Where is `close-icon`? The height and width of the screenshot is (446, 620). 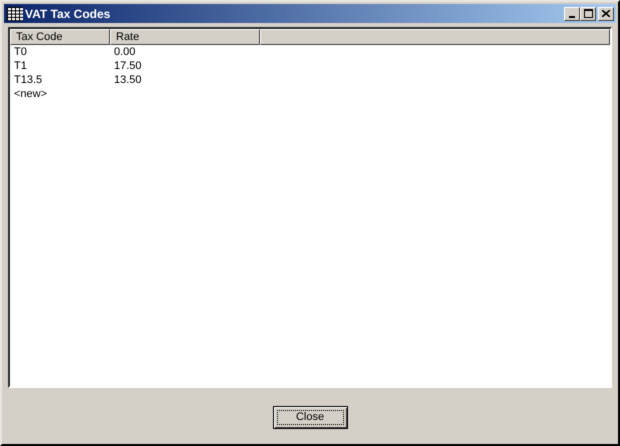
close-icon is located at coordinates (606, 13).